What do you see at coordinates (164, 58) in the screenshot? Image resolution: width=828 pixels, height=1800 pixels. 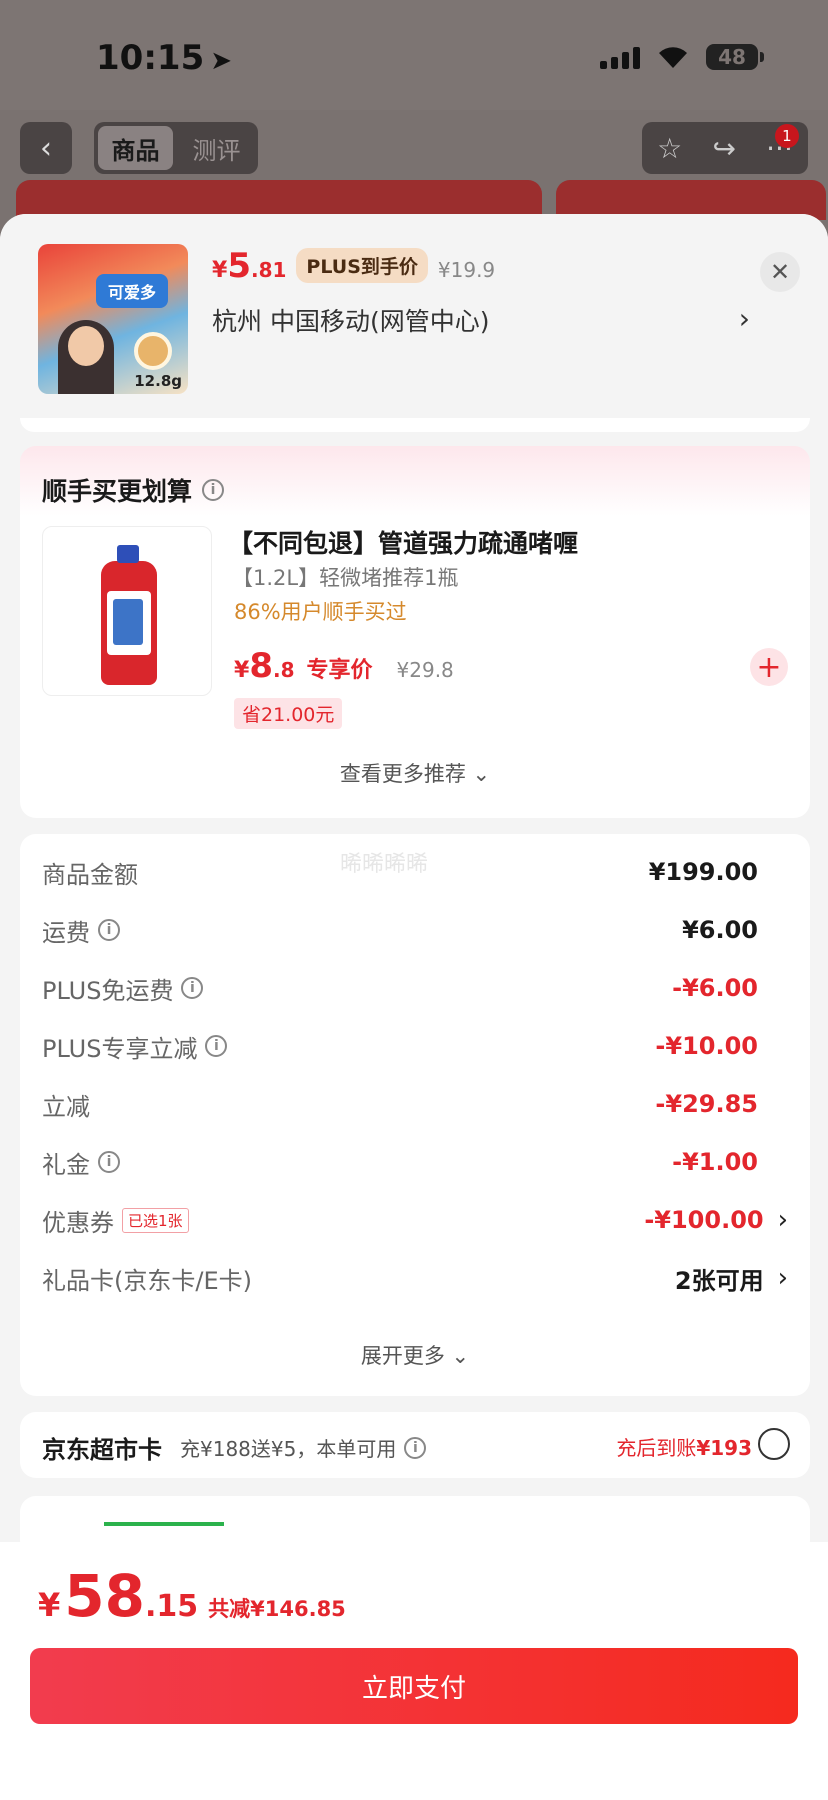 I see `status-time: 10:15 ➤` at bounding box center [164, 58].